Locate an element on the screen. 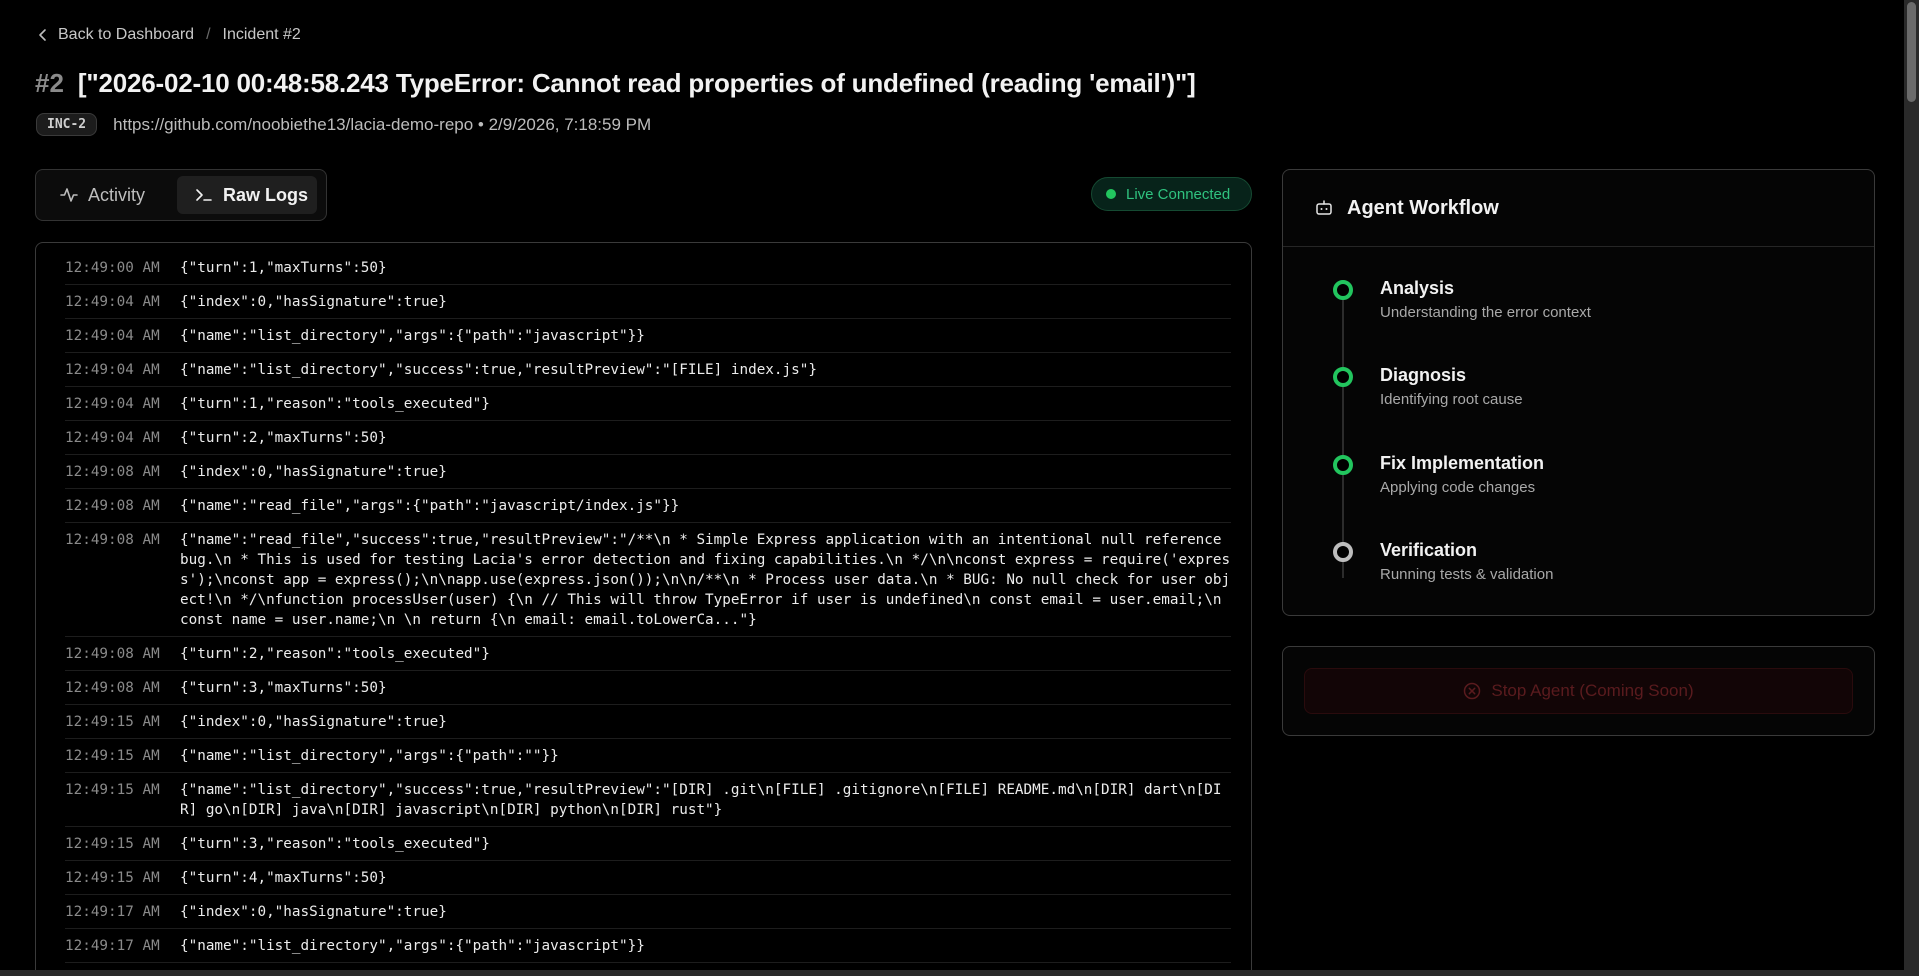 The height and width of the screenshot is (976, 1919). log-message: {"turn":3,"reason":"tools_executed"} is located at coordinates (335, 844).